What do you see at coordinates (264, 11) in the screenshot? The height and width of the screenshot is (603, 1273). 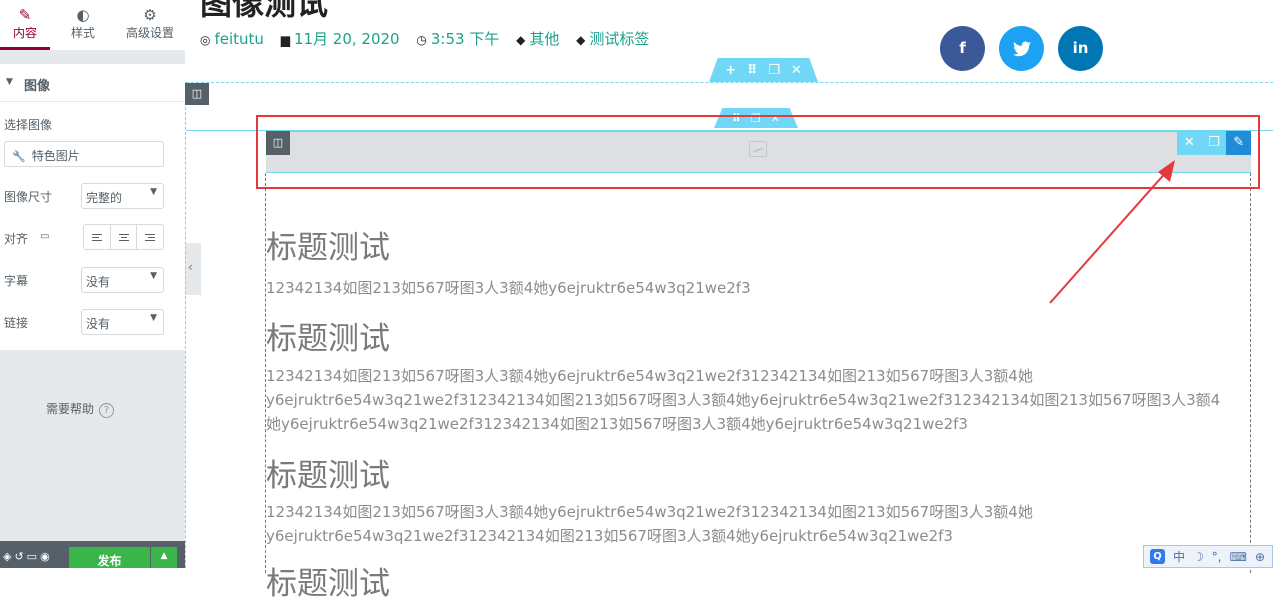 I see `post-title: 图像测试` at bounding box center [264, 11].